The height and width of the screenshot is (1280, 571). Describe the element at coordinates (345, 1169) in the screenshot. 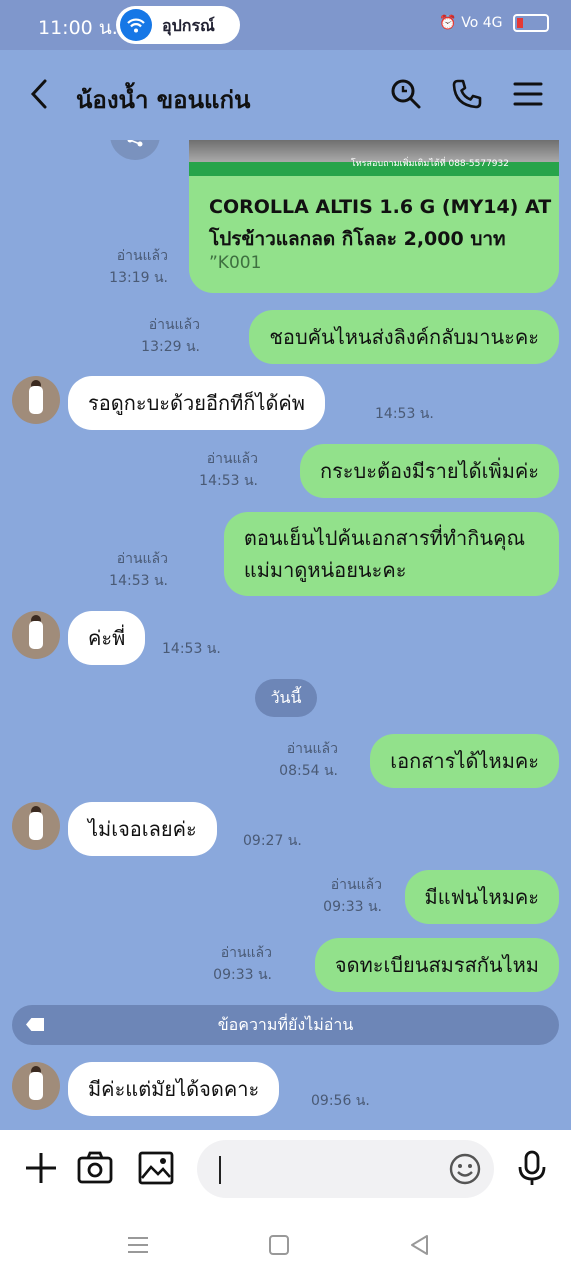

I see `message-input` at that location.